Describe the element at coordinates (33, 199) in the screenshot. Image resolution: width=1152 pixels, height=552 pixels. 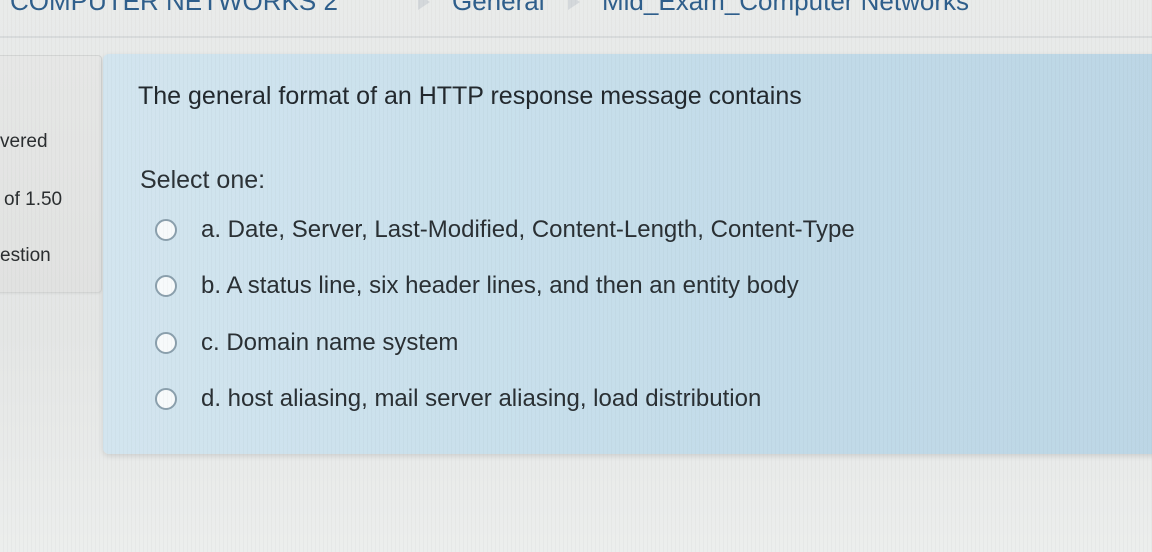
I see `question-mark: of 1.50` at that location.